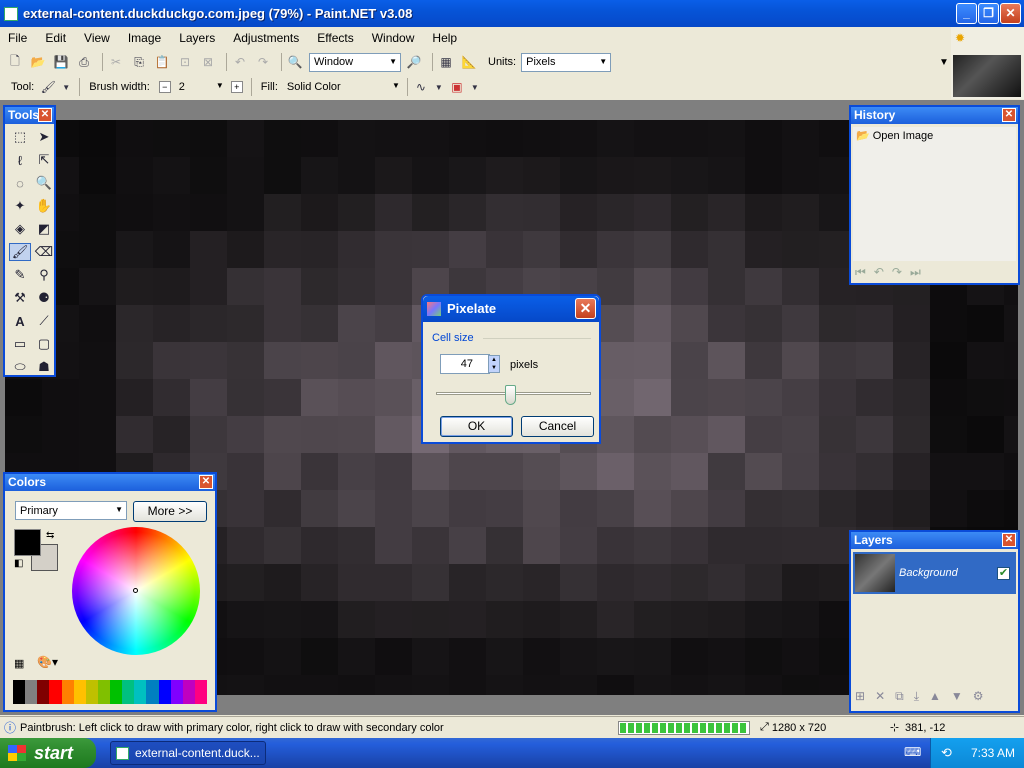 The image size is (1024, 768). Describe the element at coordinates (978, 696) in the screenshot. I see `layer-properties-icon: ⚙` at that location.